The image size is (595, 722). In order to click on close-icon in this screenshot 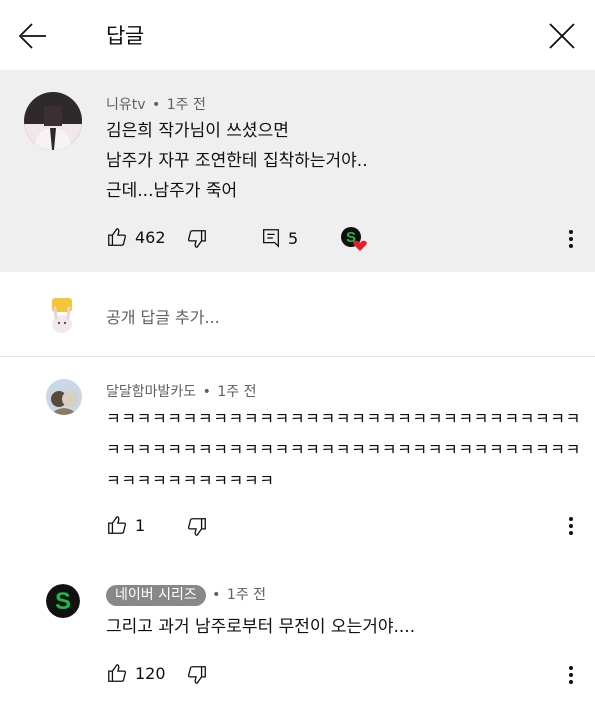, I will do `click(562, 36)`.